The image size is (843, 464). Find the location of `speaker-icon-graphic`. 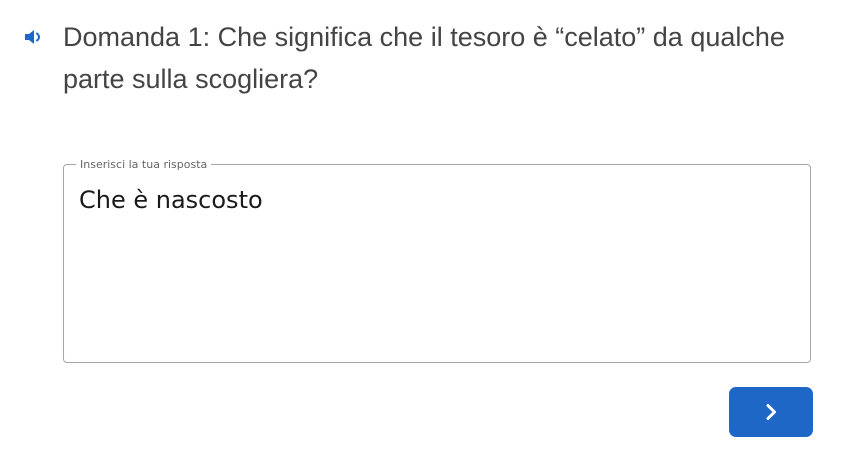

speaker-icon-graphic is located at coordinates (33, 37).